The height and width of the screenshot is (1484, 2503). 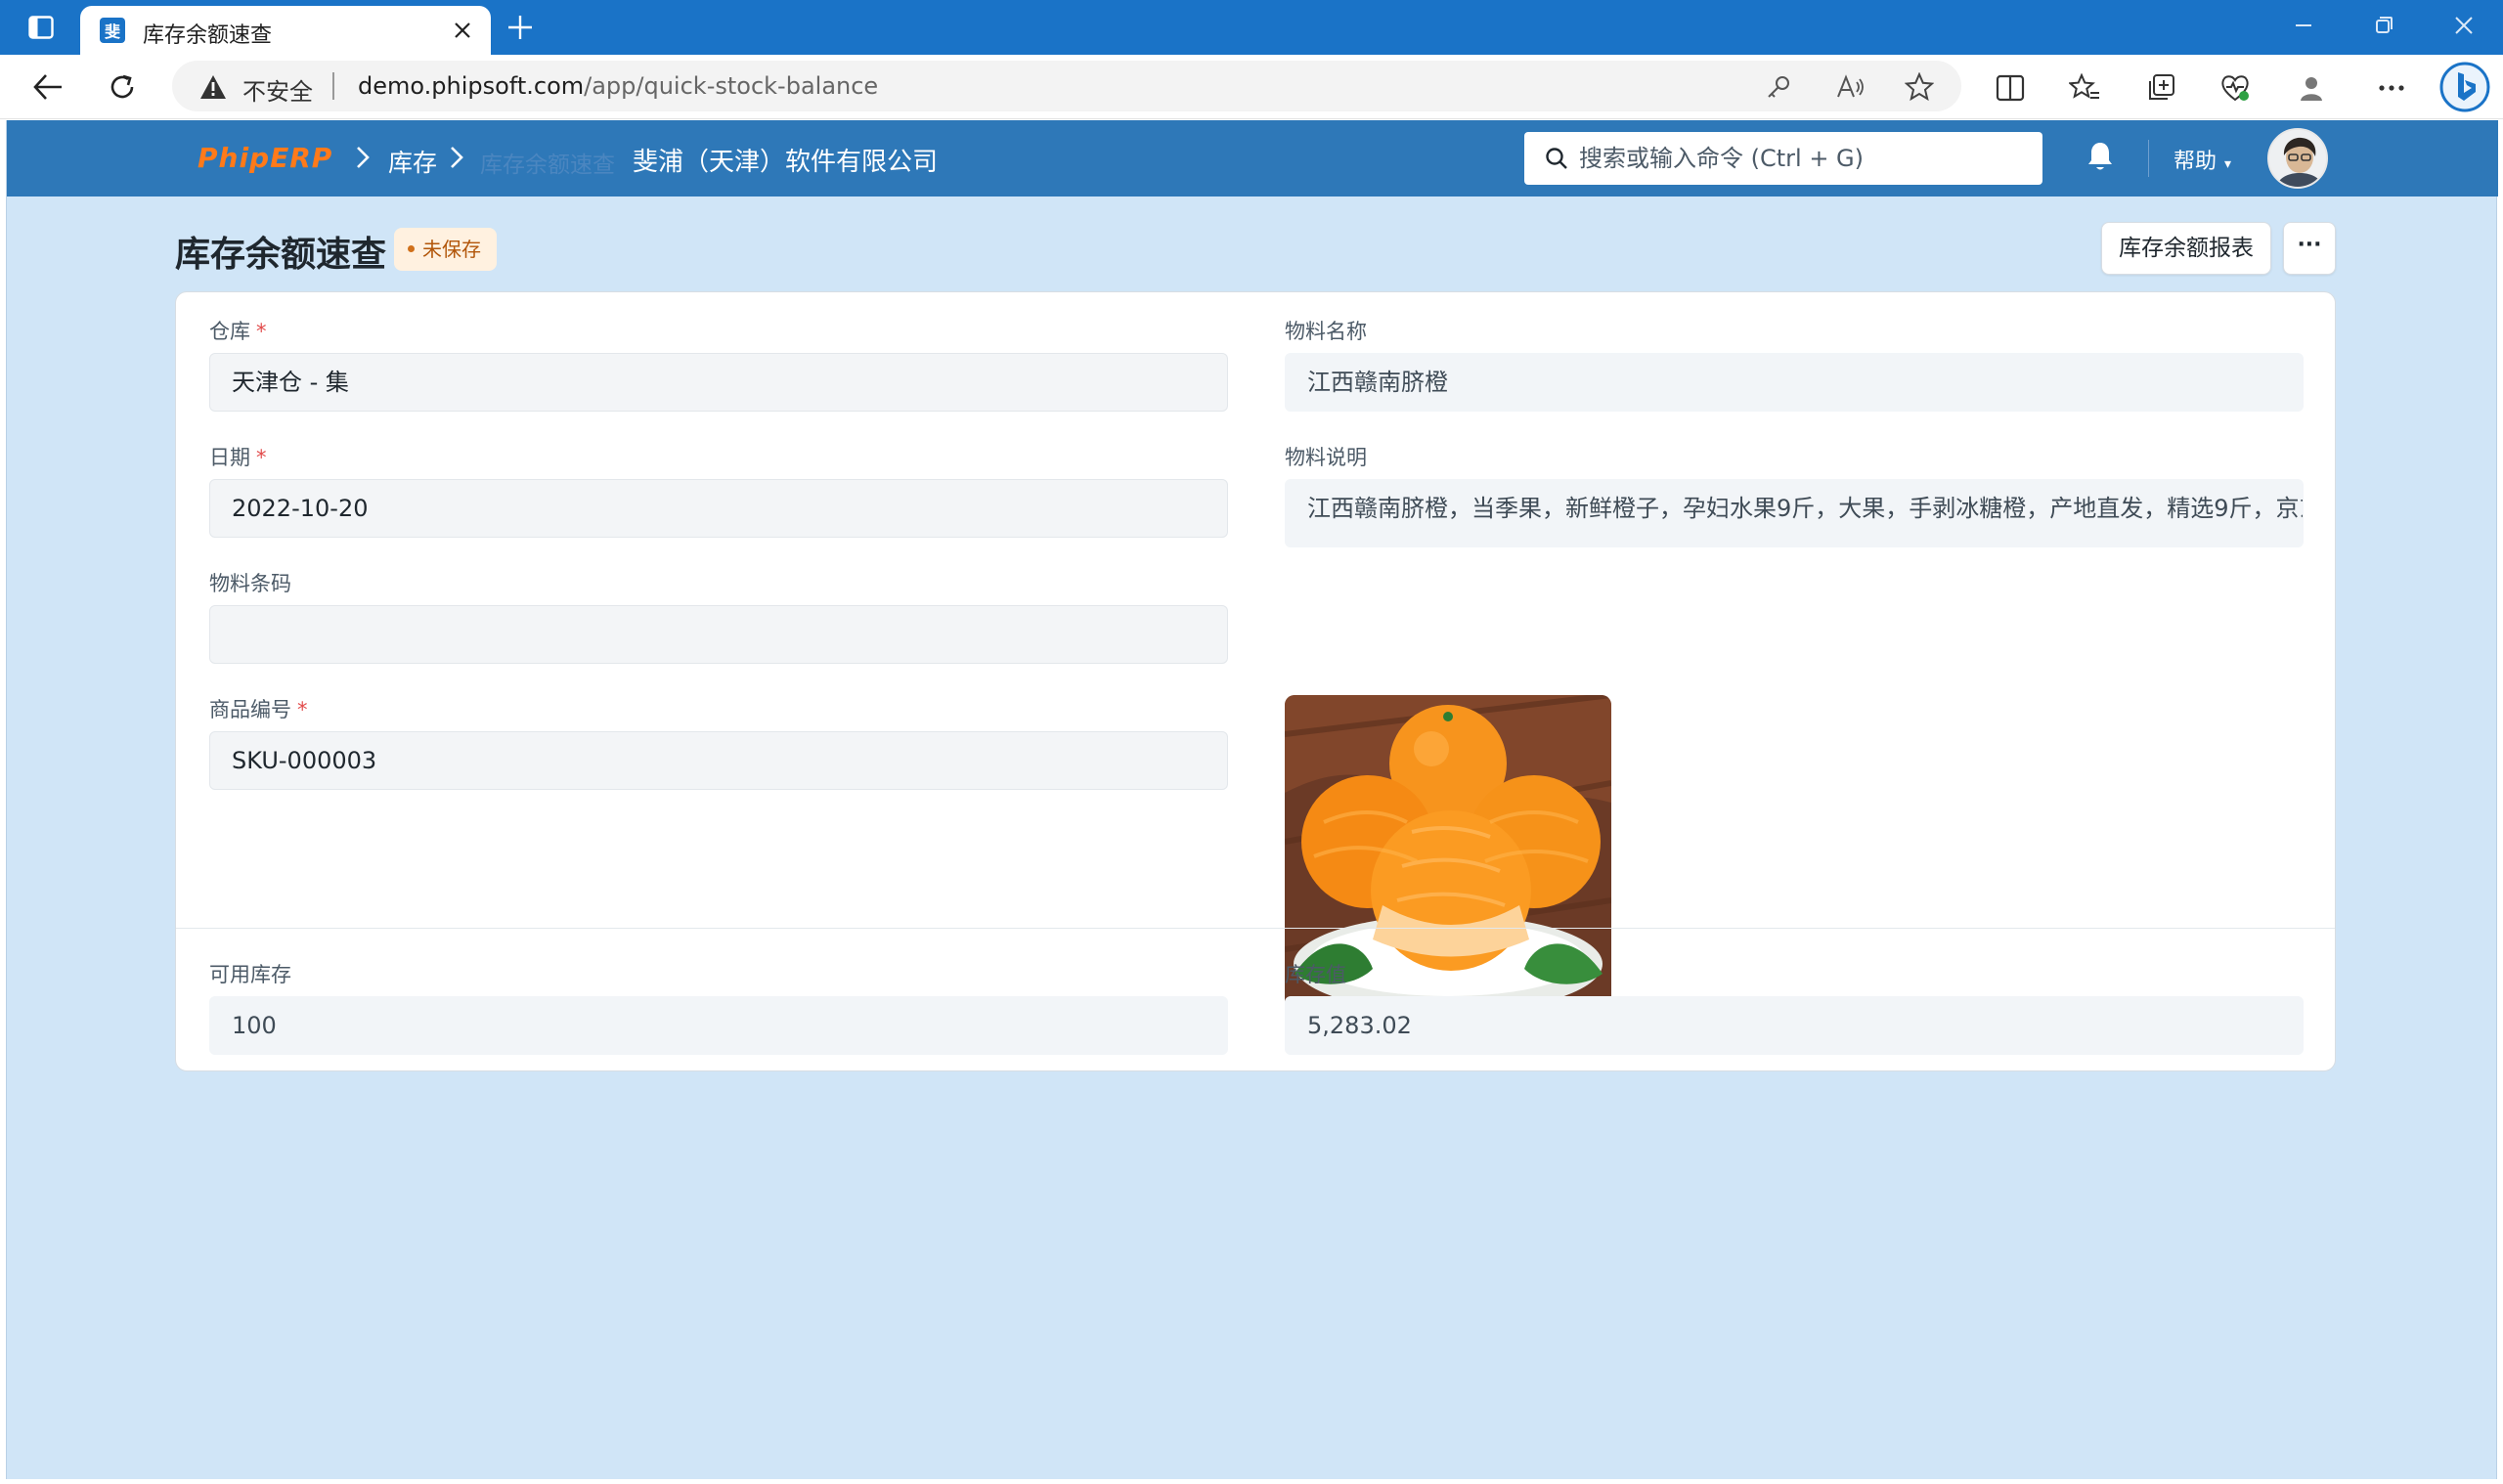 What do you see at coordinates (718, 634) in the screenshot?
I see `barcode-field` at bounding box center [718, 634].